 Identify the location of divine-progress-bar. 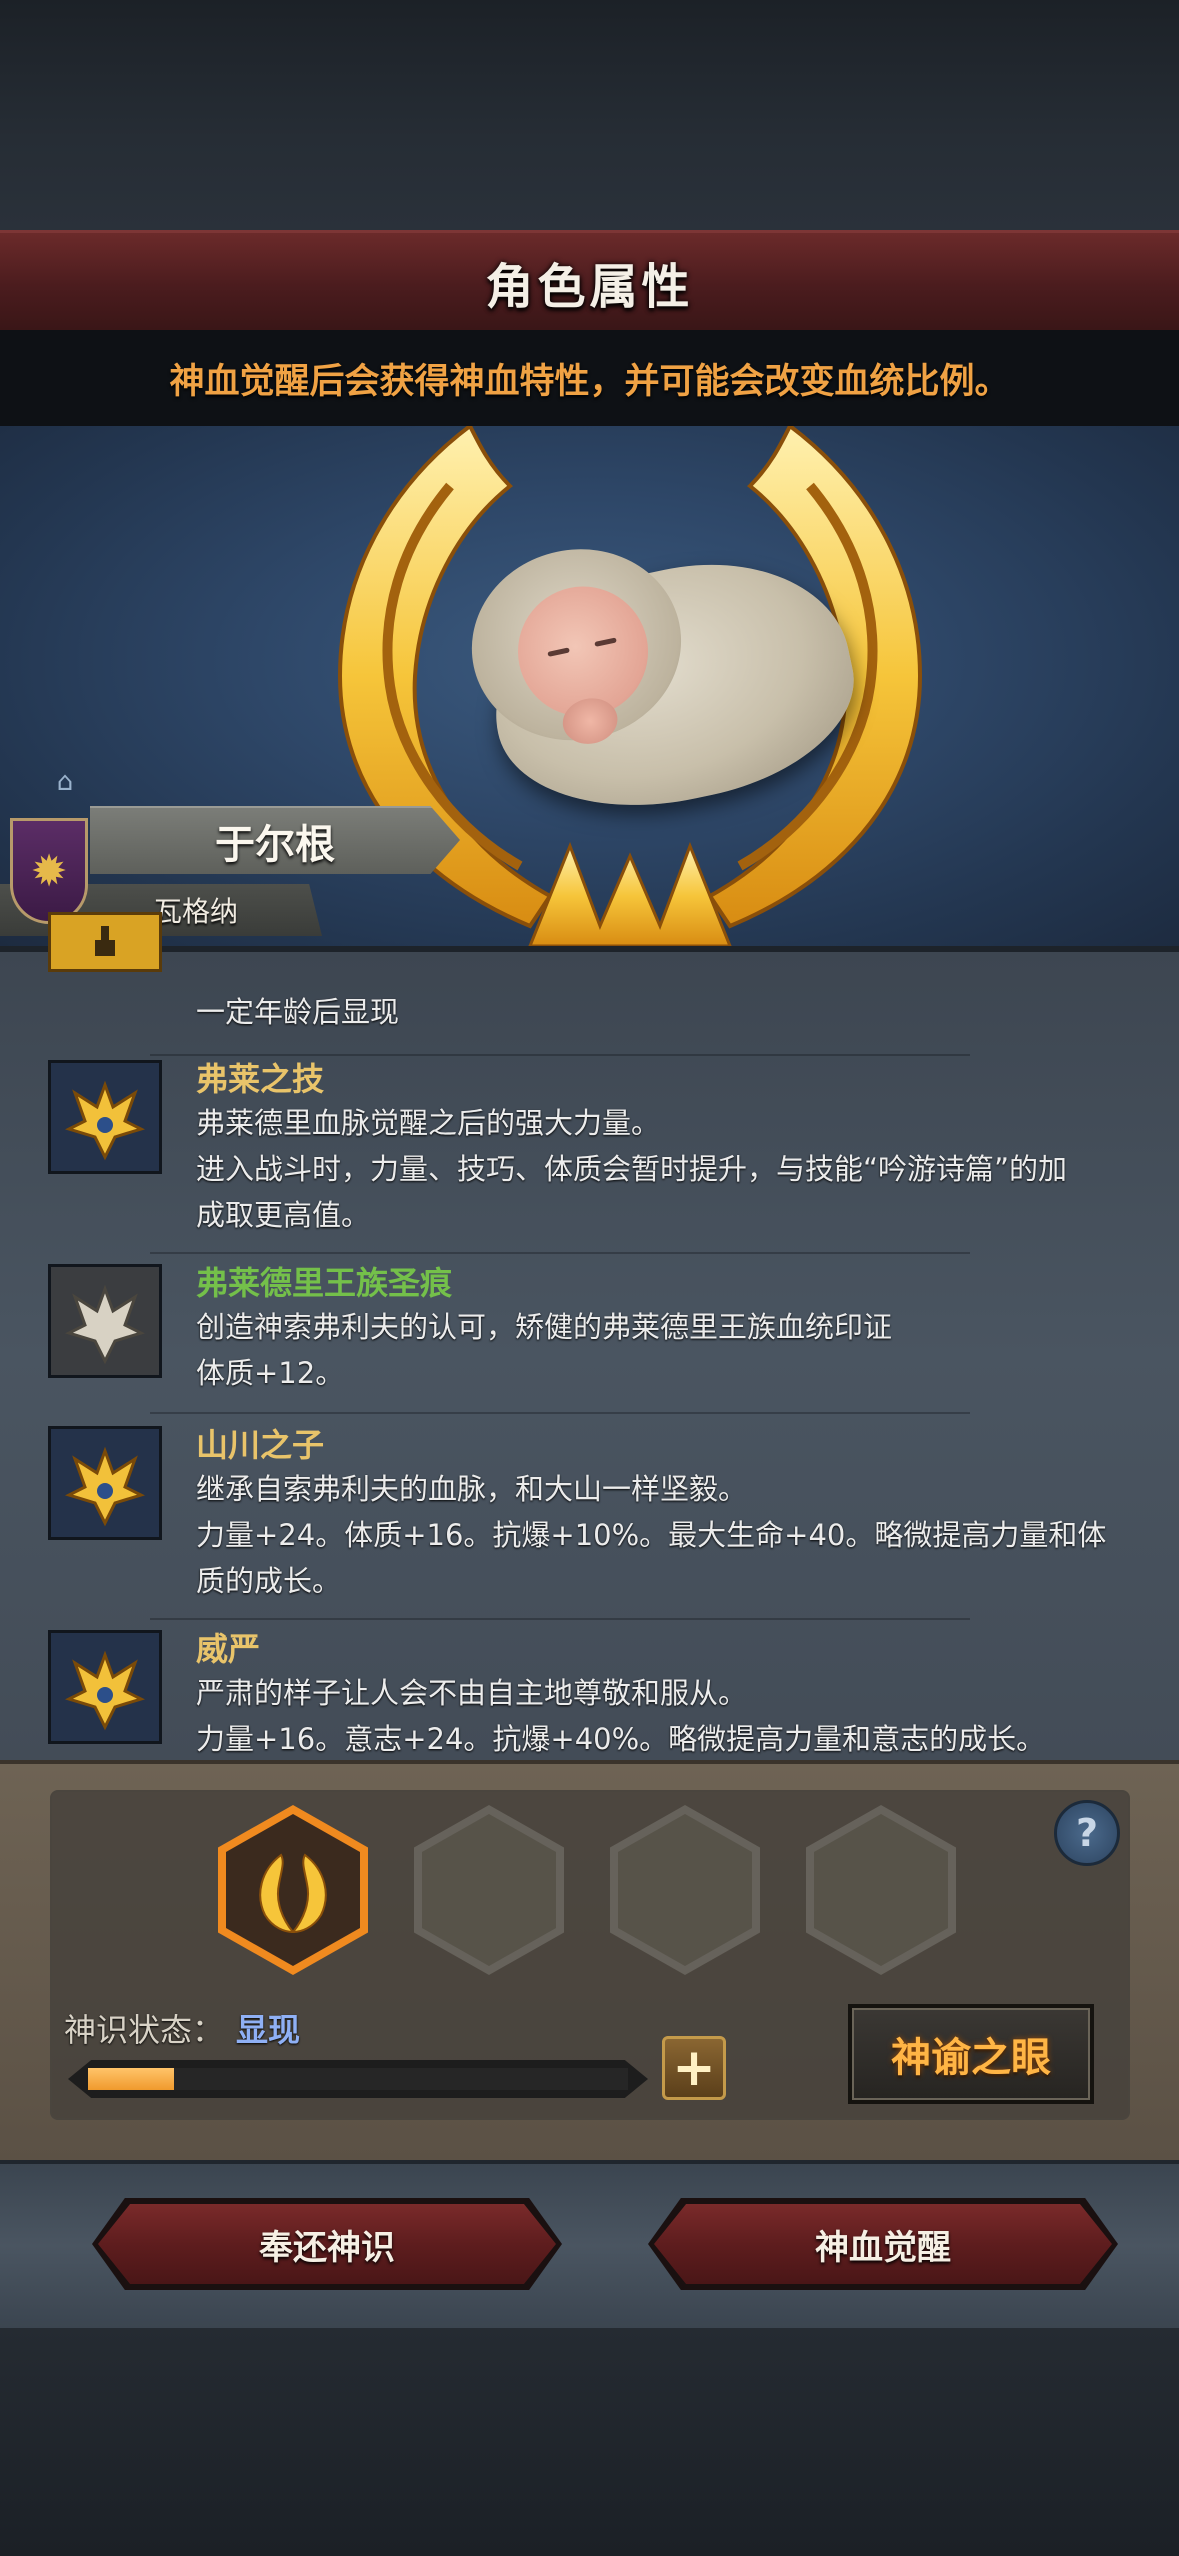
(358, 2079).